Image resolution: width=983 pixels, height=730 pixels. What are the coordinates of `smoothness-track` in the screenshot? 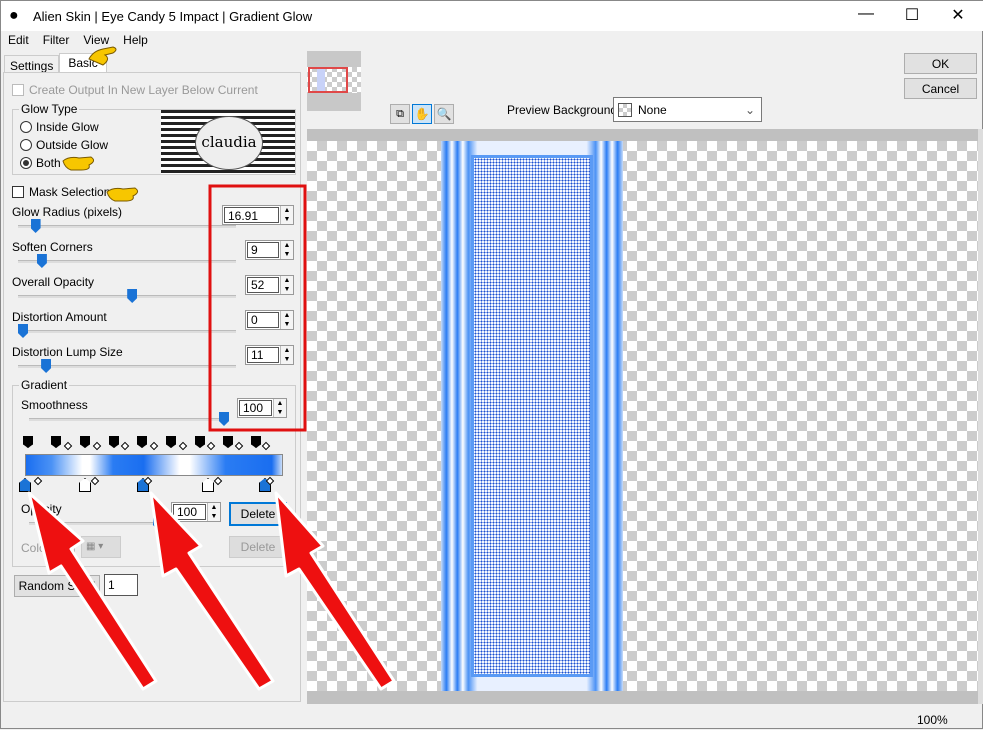 It's located at (124, 419).